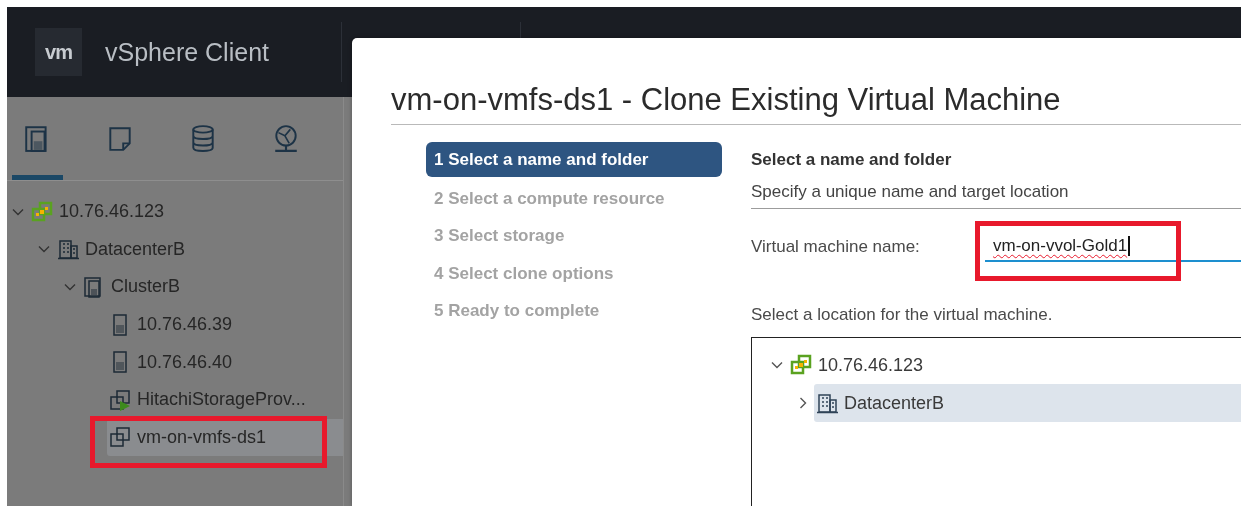 This screenshot has height=506, width=1241. I want to click on wizard-step: 2 Select a compute resource, so click(574, 198).